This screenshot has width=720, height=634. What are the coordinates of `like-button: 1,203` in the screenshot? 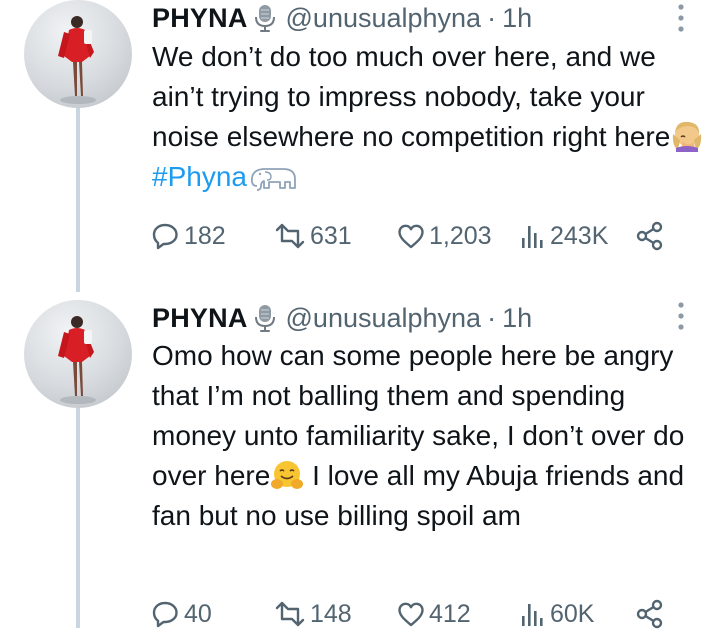 It's located at (444, 236).